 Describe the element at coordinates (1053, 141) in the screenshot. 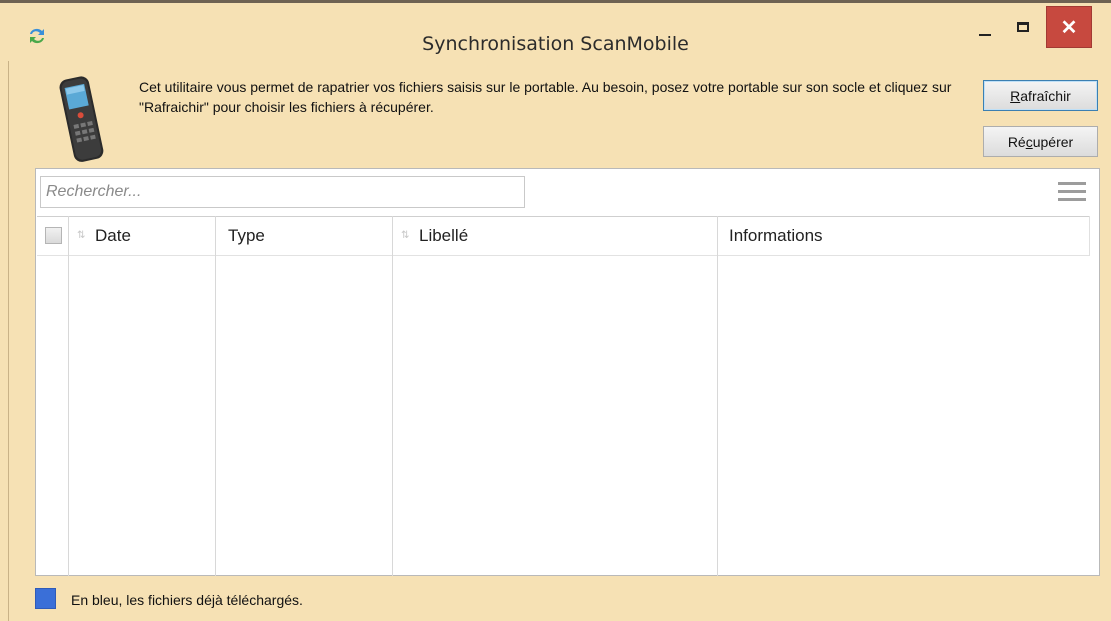

I see `retrieve-label-post: upérer` at that location.